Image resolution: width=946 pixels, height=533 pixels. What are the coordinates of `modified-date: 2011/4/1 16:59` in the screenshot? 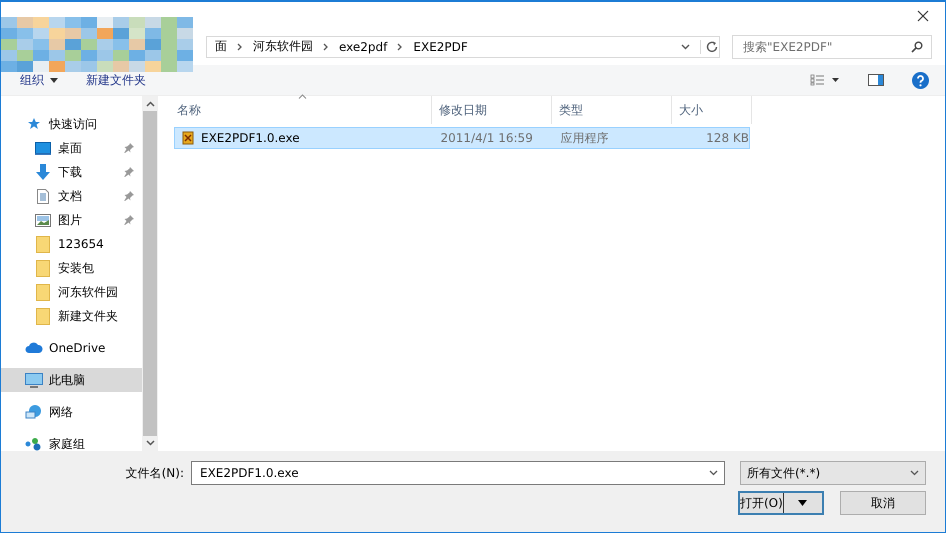 It's located at (486, 138).